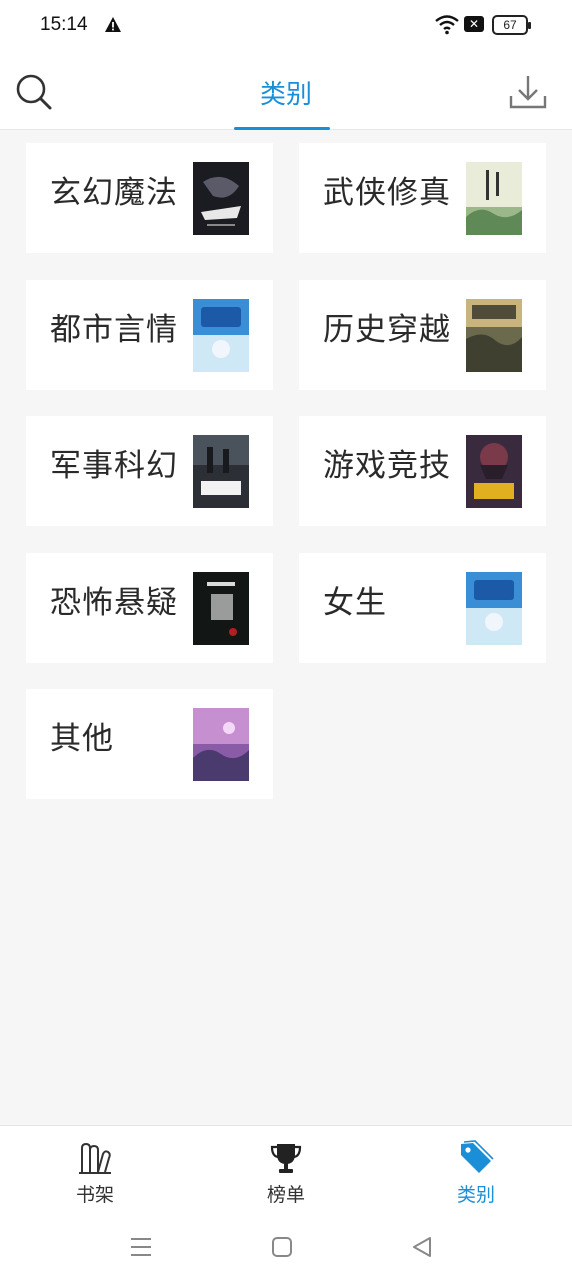 This screenshot has height=1280, width=572. I want to click on bookshelf-icon, so click(95, 1158).